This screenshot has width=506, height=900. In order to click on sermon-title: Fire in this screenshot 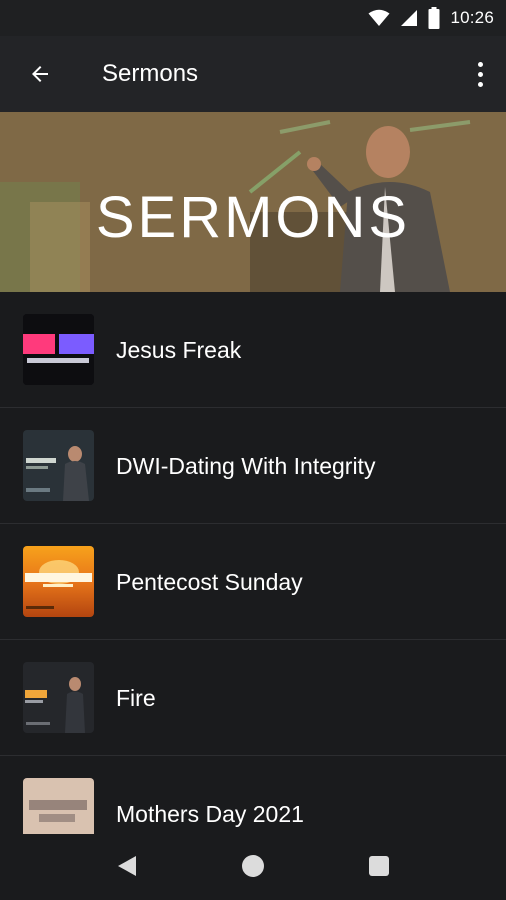, I will do `click(136, 698)`.